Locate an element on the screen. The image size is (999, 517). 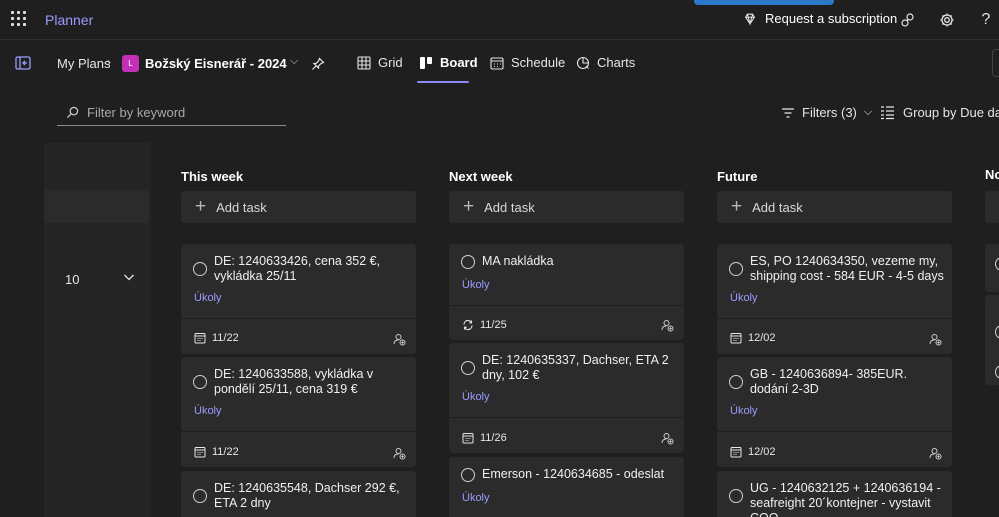
request-subscription-button: Request a subscription is located at coordinates (820, 18).